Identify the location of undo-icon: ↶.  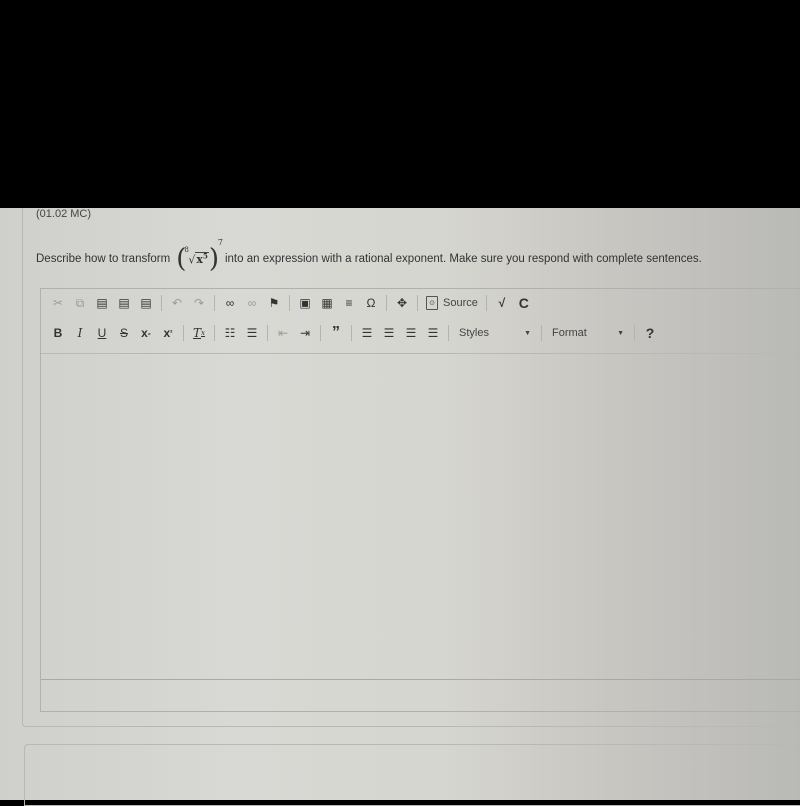
(177, 303).